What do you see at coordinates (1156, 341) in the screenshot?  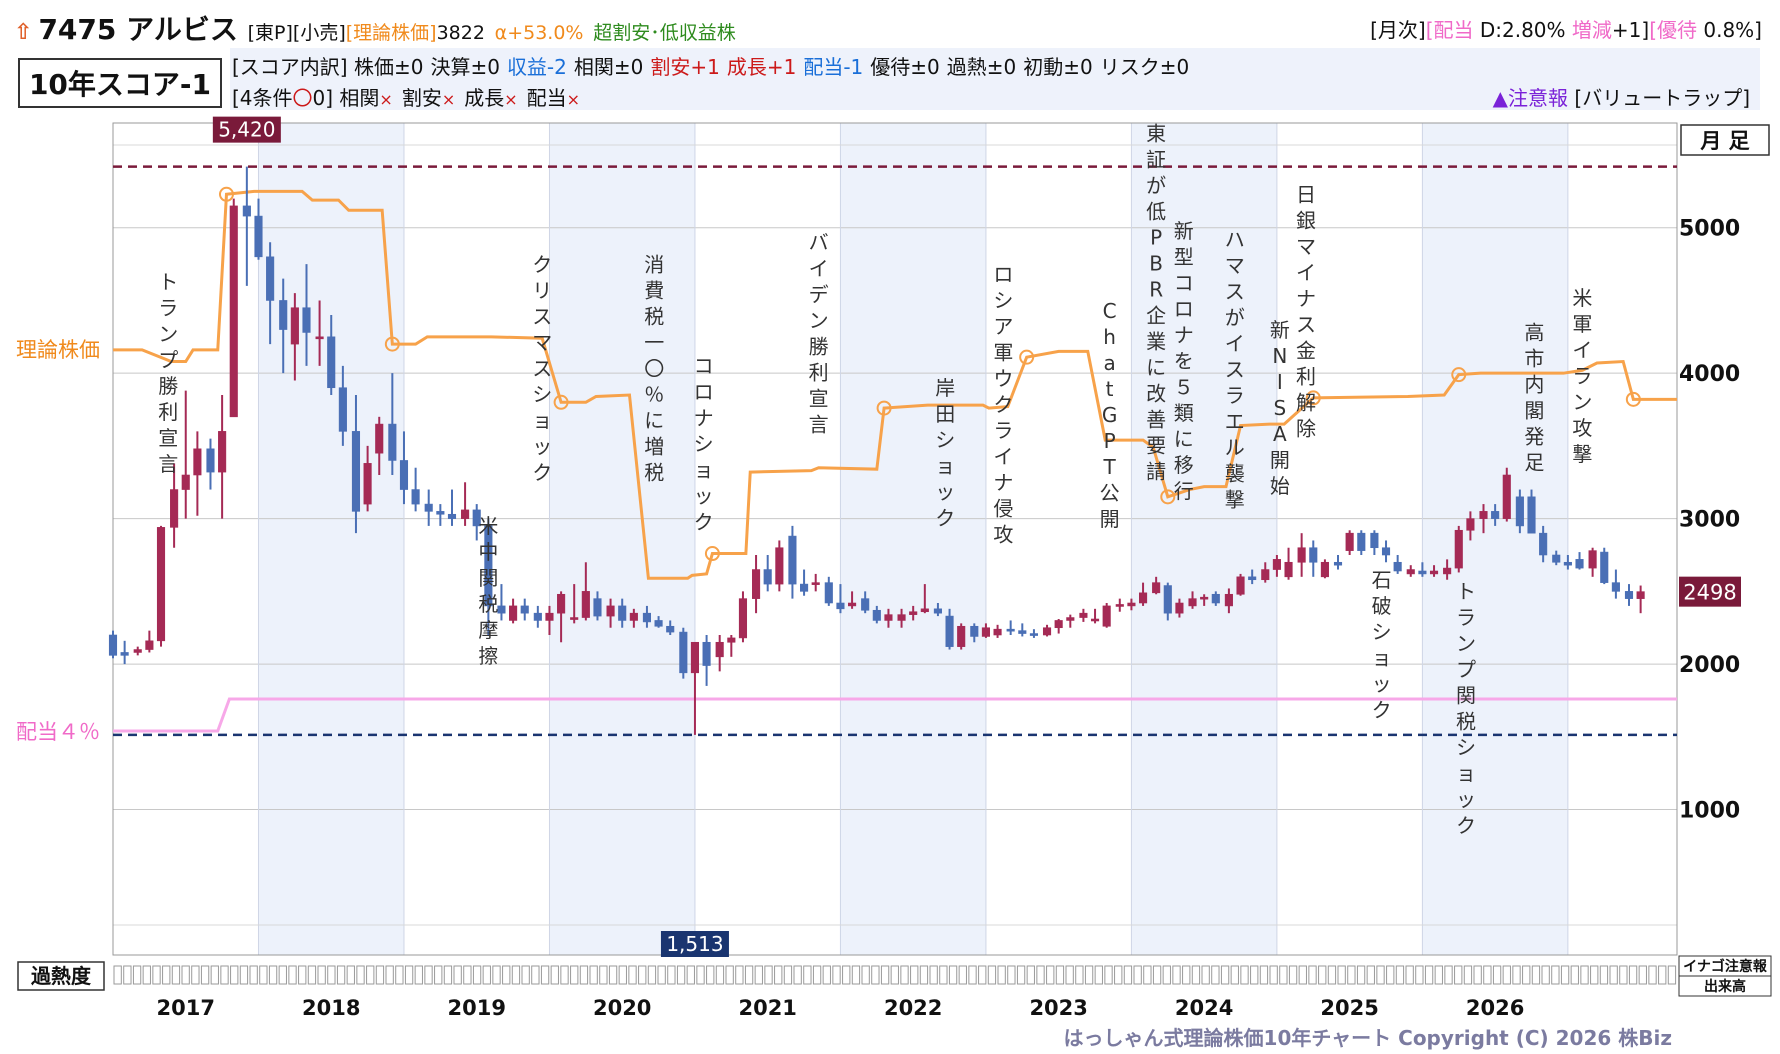 I see `event-label-char: 業` at bounding box center [1156, 341].